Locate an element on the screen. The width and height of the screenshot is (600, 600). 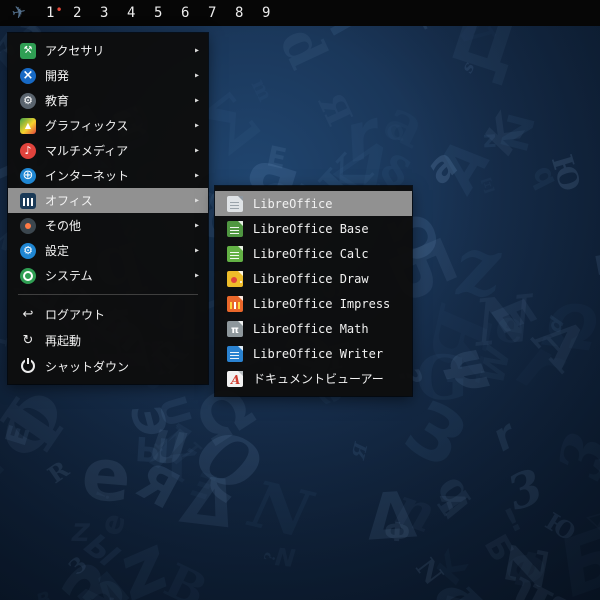
menu-item-label: システム is located at coordinates (69, 276).